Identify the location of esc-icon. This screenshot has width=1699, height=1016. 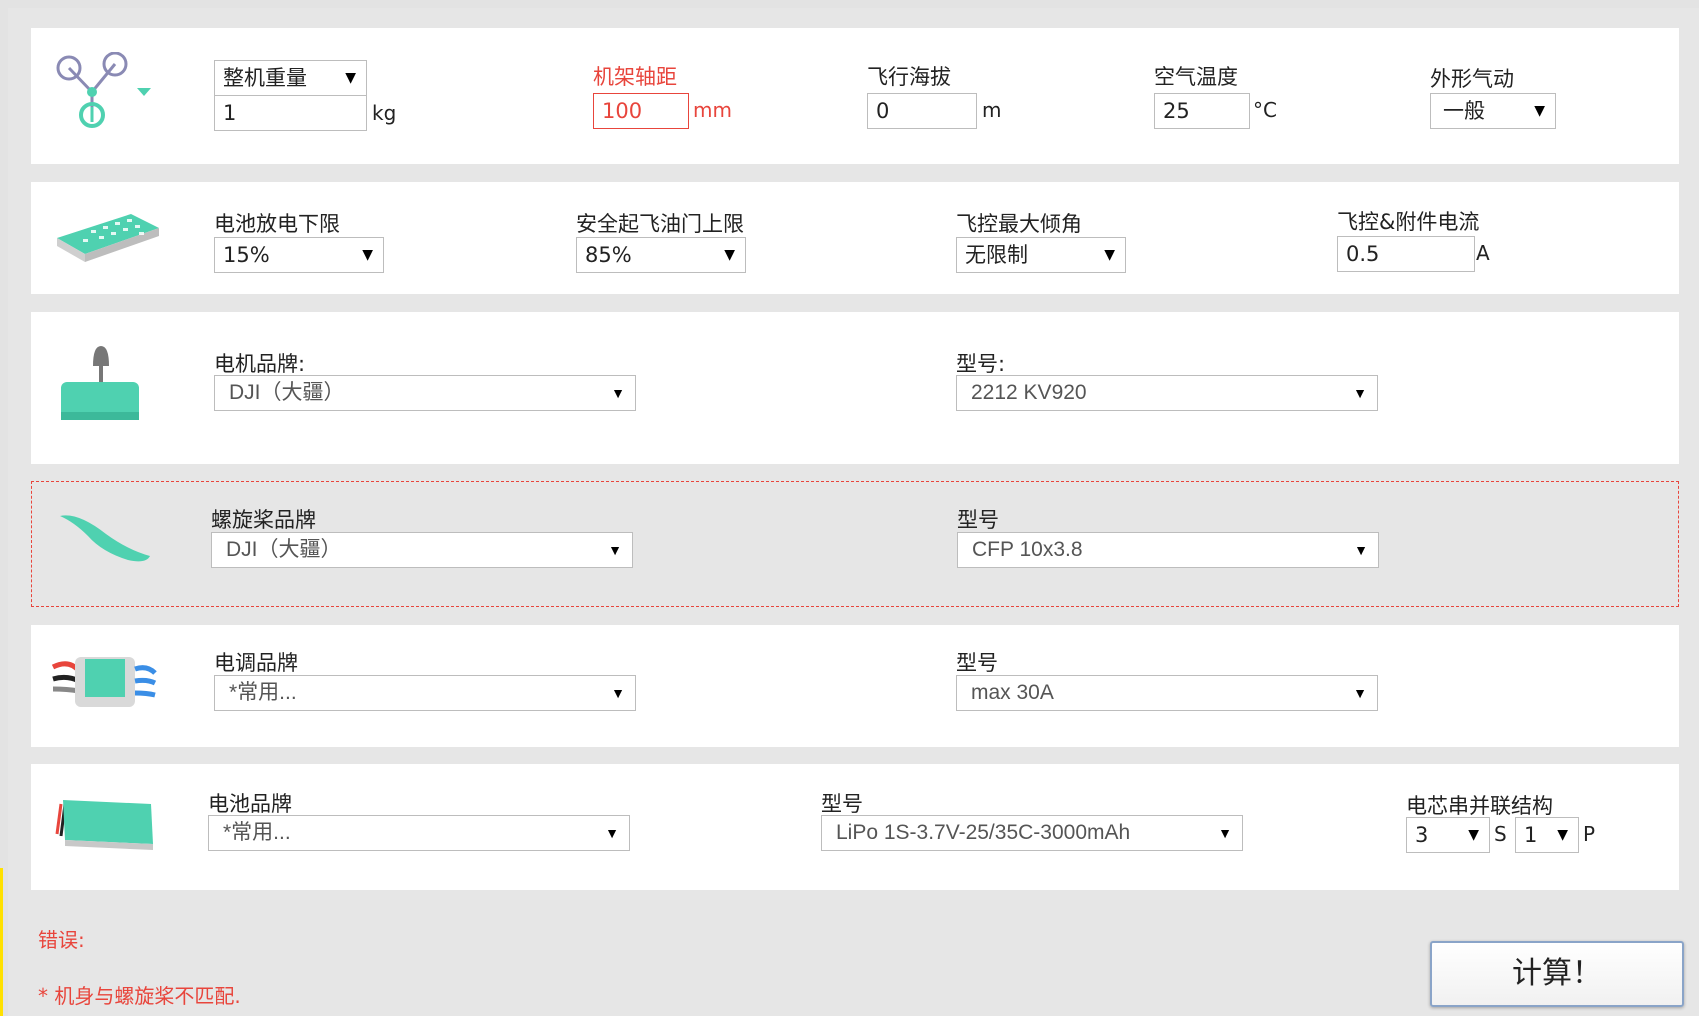
(104, 682).